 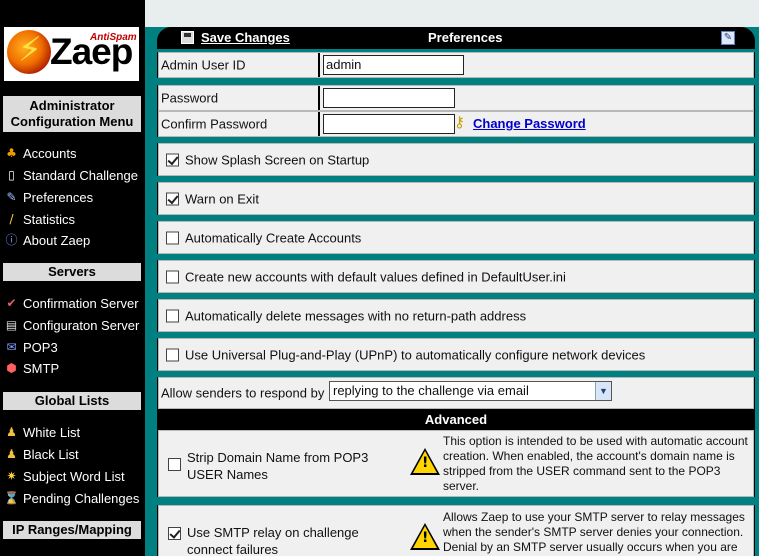 I want to click on sidebar-item-label: SMTP, so click(x=41, y=368).